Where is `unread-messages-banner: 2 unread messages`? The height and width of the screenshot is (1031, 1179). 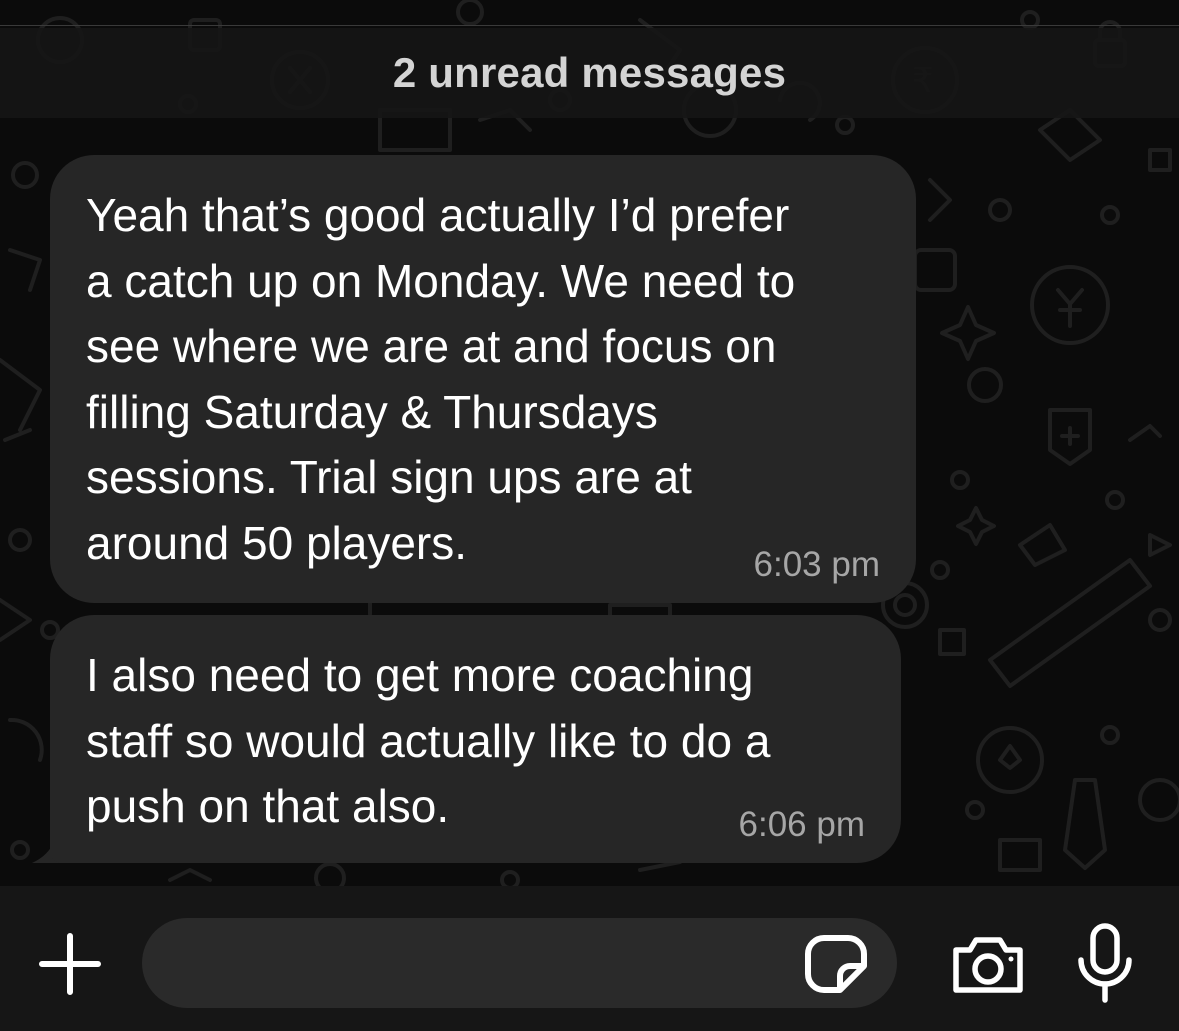 unread-messages-banner: 2 unread messages is located at coordinates (589, 73).